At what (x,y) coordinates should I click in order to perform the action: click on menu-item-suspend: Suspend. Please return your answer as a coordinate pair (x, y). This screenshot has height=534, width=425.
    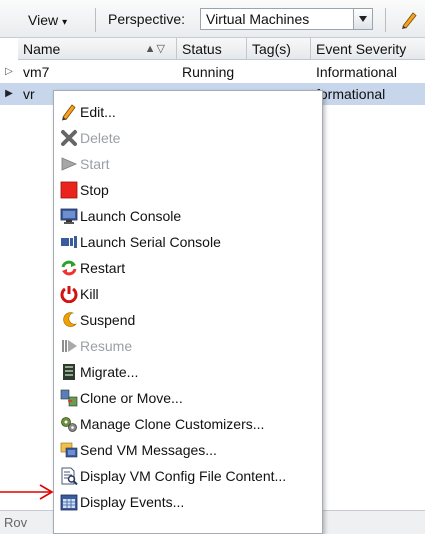
    Looking at the image, I should click on (188, 320).